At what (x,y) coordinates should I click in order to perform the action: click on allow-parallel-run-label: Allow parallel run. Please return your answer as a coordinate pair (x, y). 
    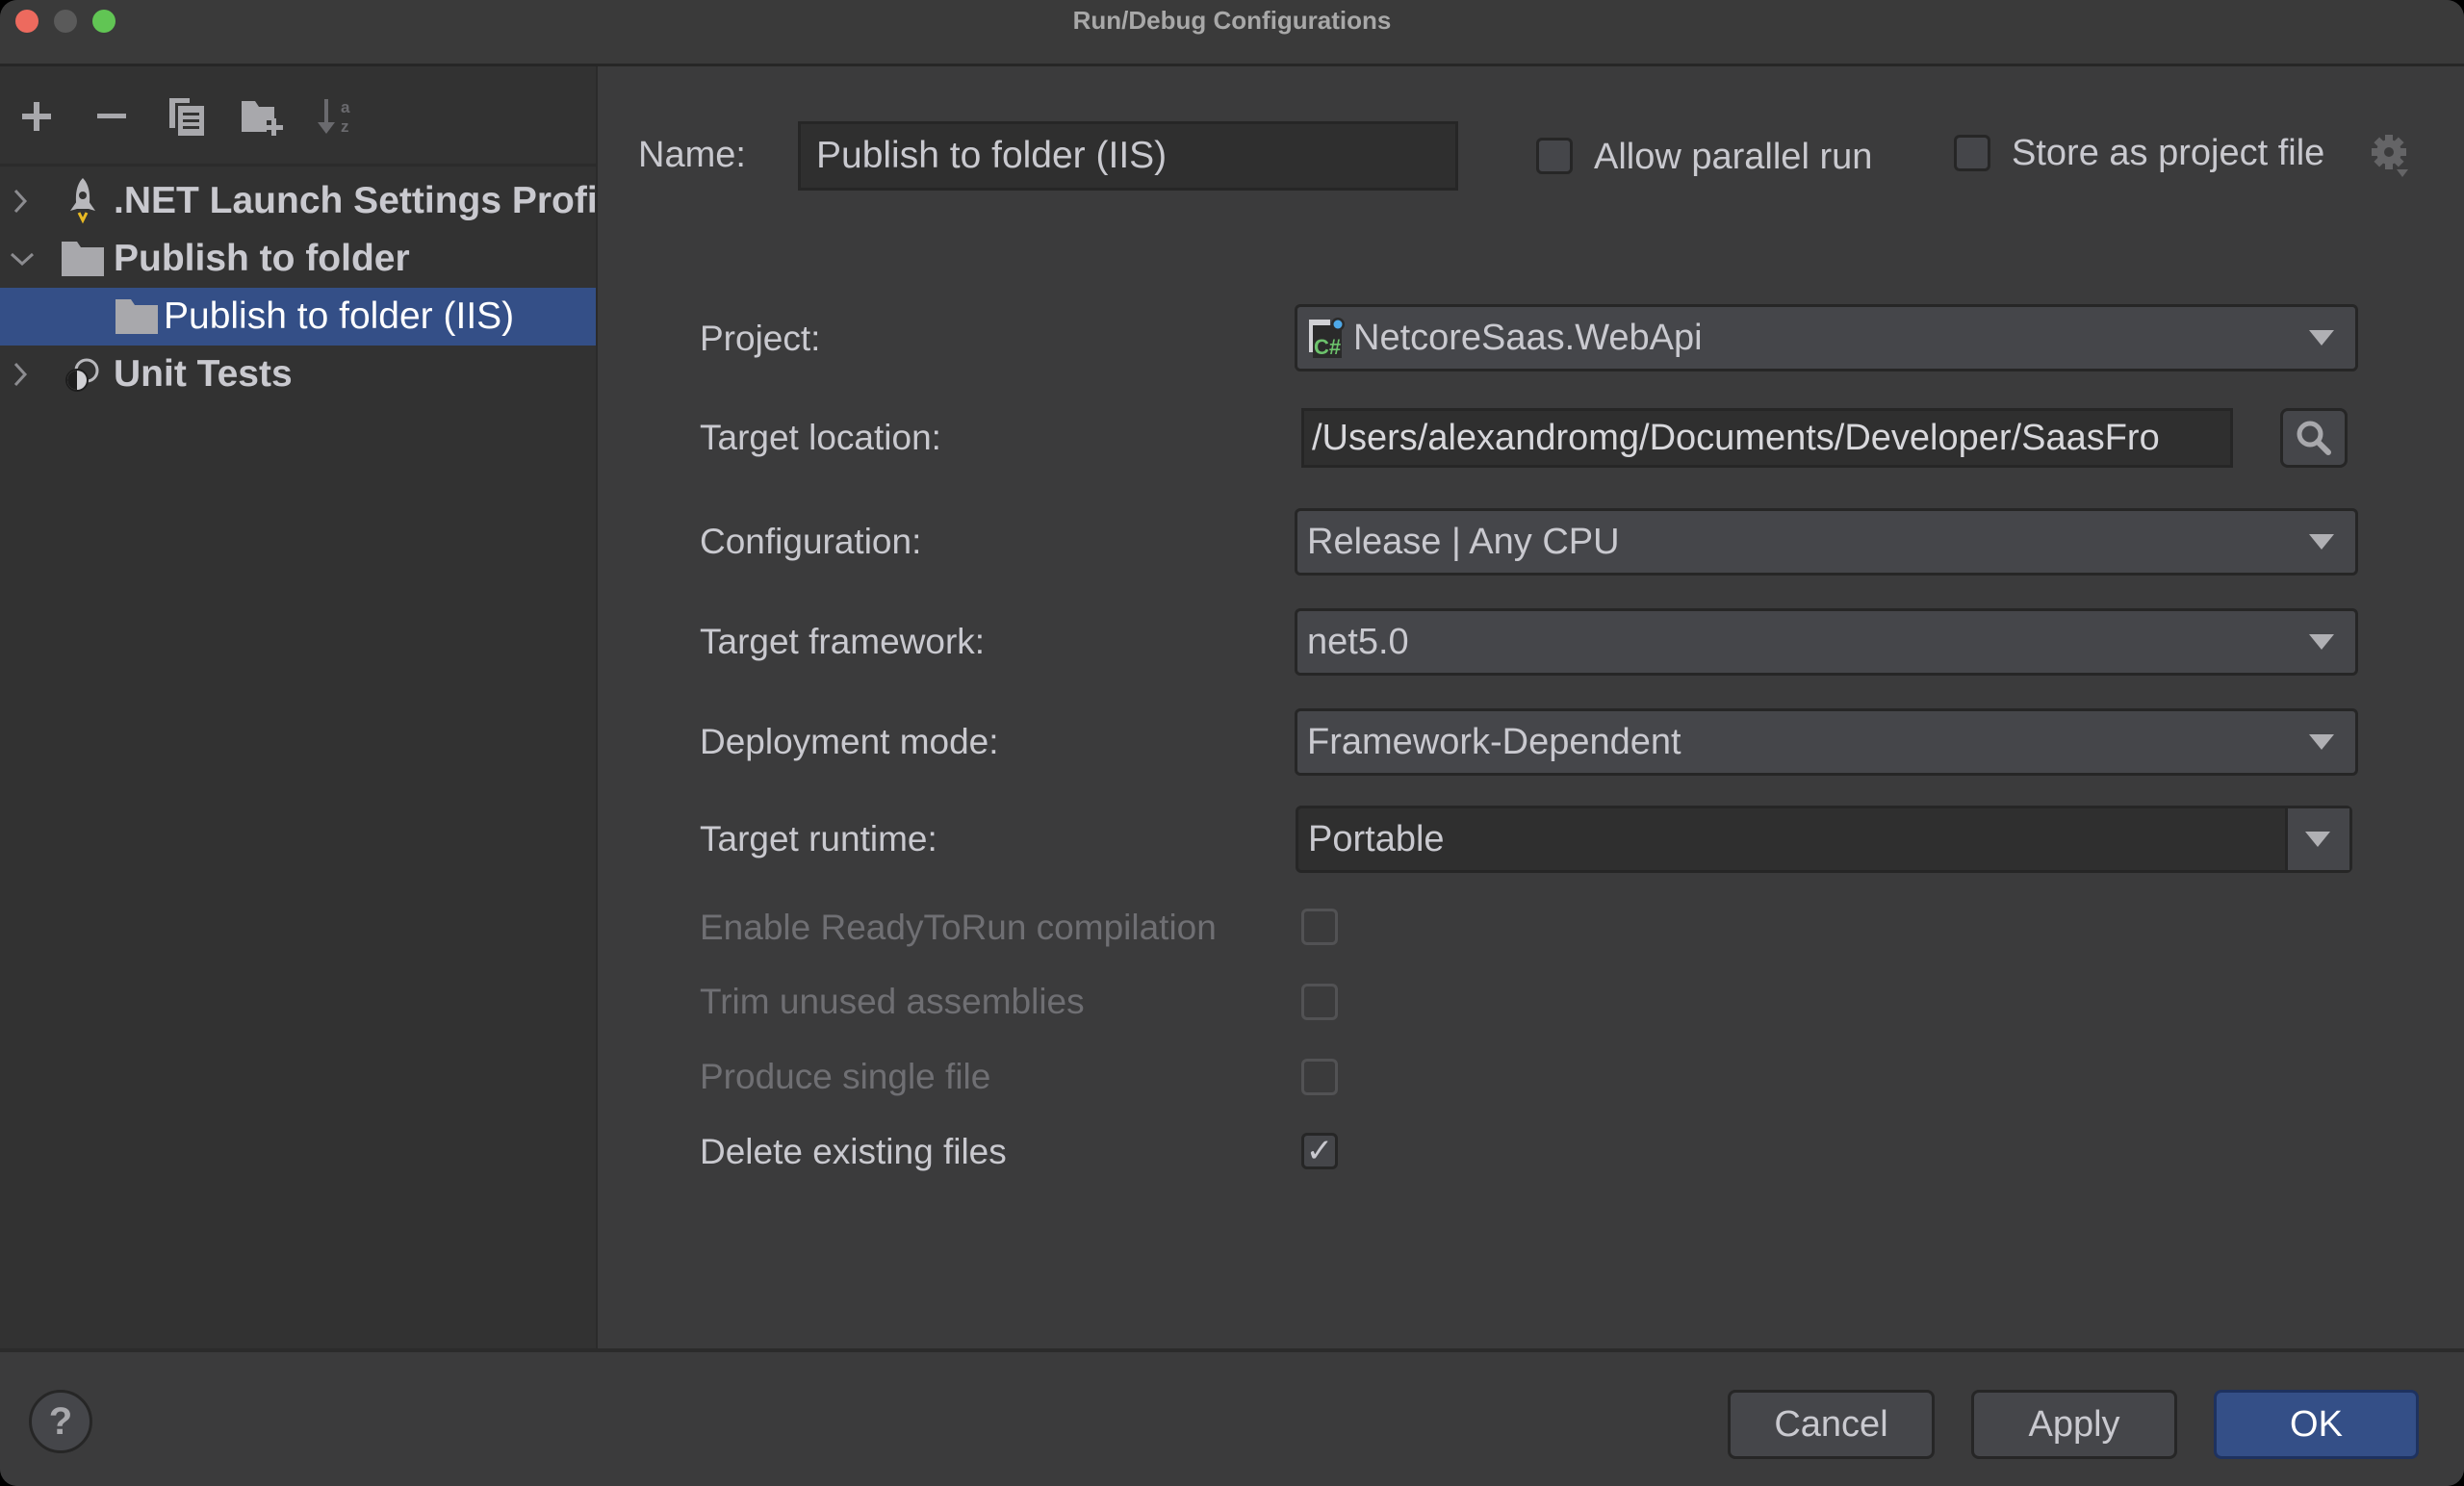
    Looking at the image, I should click on (1733, 157).